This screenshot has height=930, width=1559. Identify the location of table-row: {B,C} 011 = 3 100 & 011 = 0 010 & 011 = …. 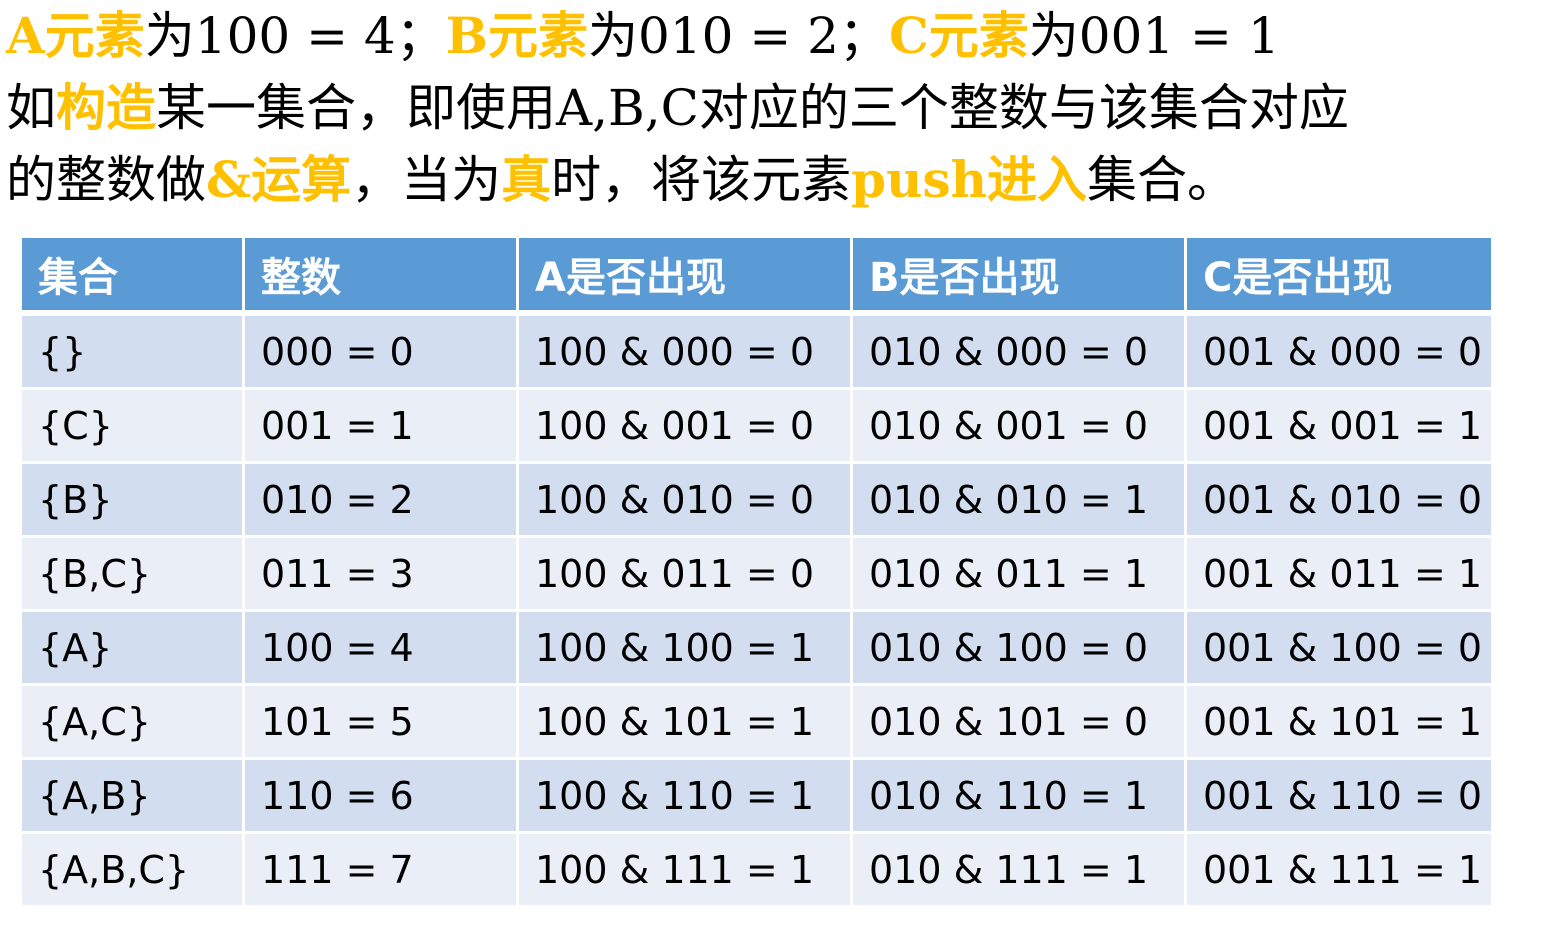
(756, 573).